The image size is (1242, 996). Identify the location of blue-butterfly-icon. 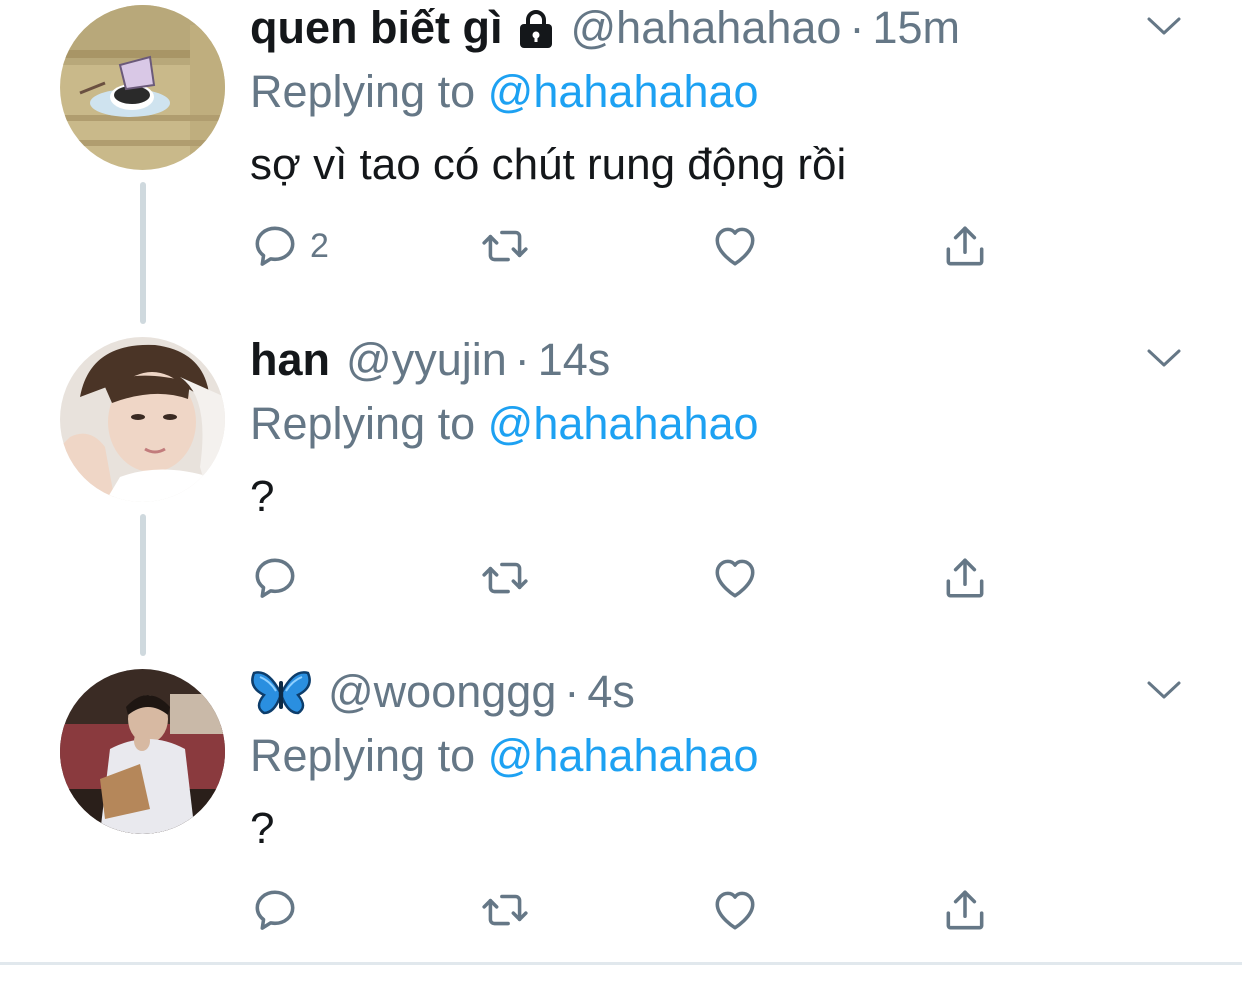
(281, 692).